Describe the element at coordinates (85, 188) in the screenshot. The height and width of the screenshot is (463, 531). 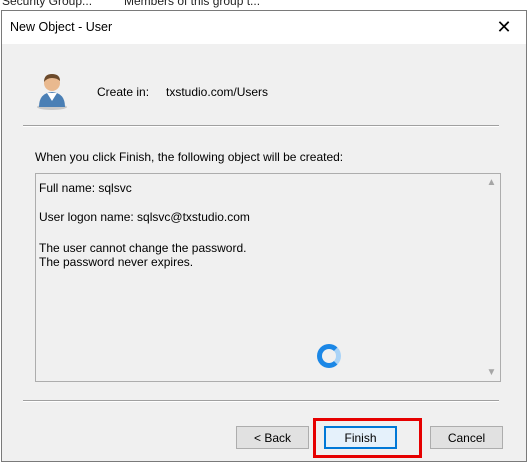
I see `summary-full-name: Full name: sqlsvc` at that location.